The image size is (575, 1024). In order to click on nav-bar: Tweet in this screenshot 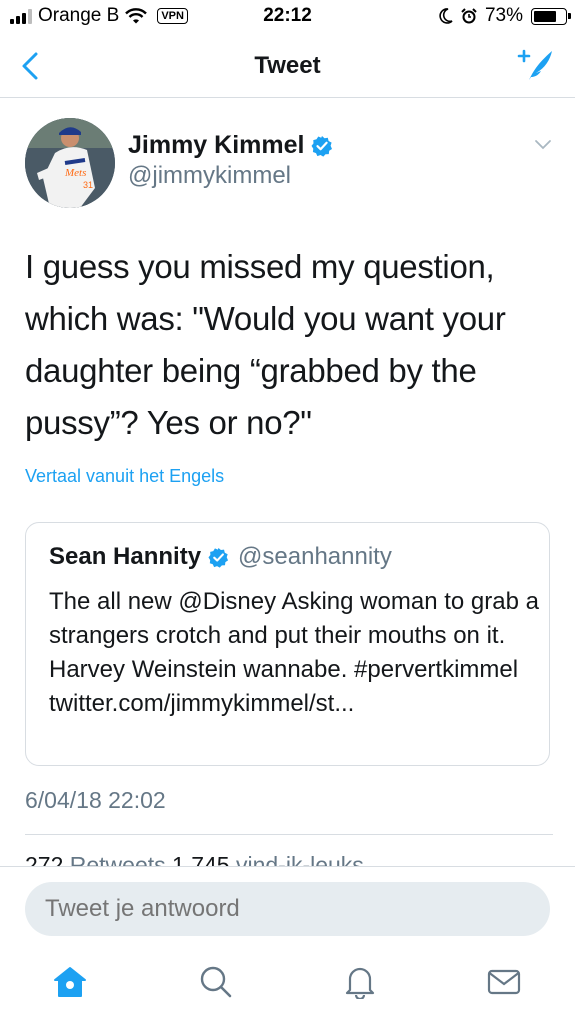, I will do `click(287, 66)`.